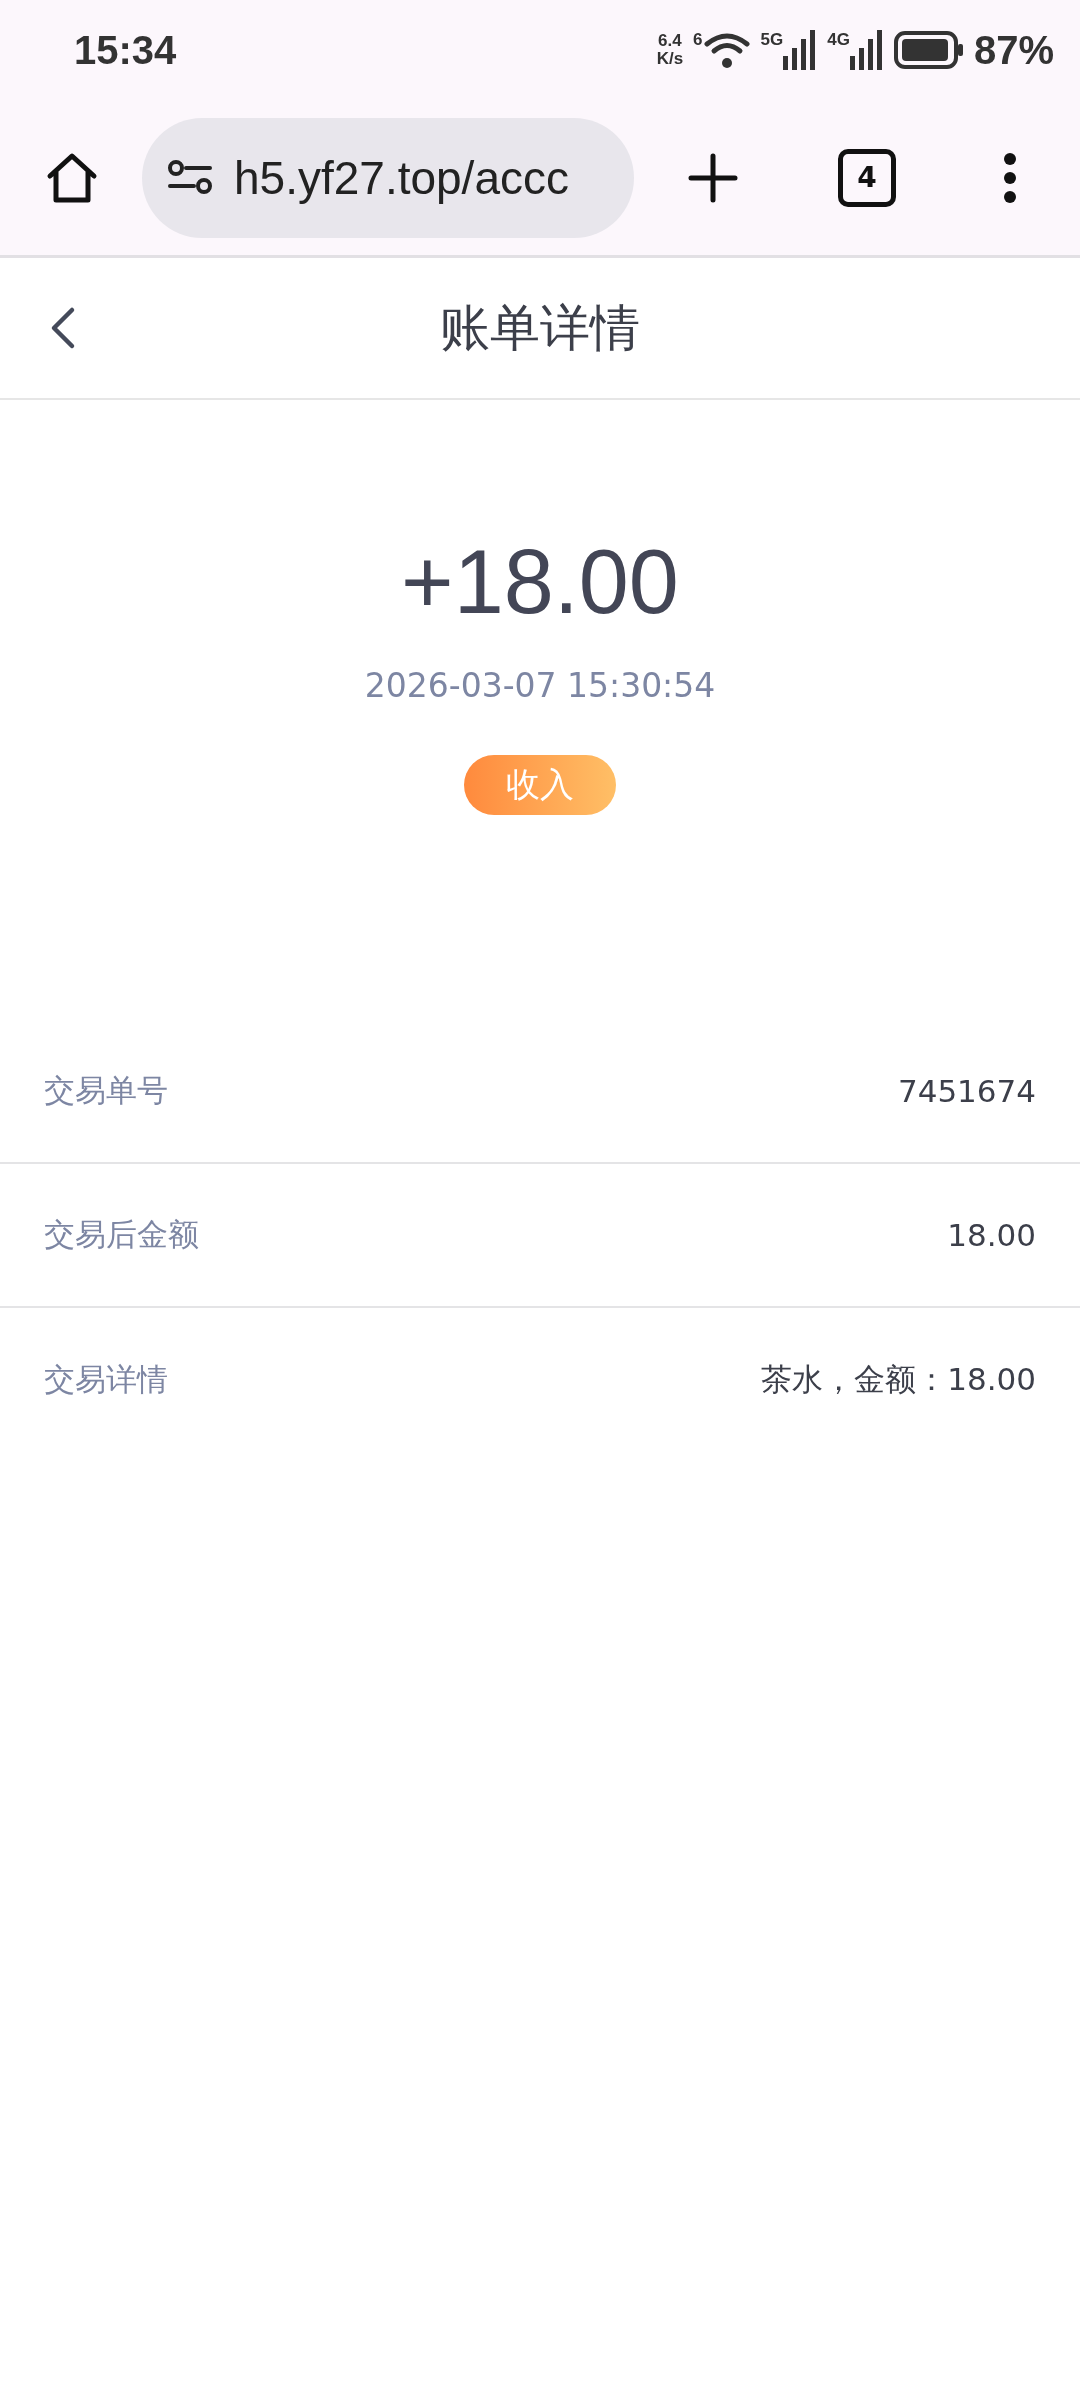 The width and height of the screenshot is (1080, 2400). What do you see at coordinates (713, 177) in the screenshot?
I see `new-tab-icon` at bounding box center [713, 177].